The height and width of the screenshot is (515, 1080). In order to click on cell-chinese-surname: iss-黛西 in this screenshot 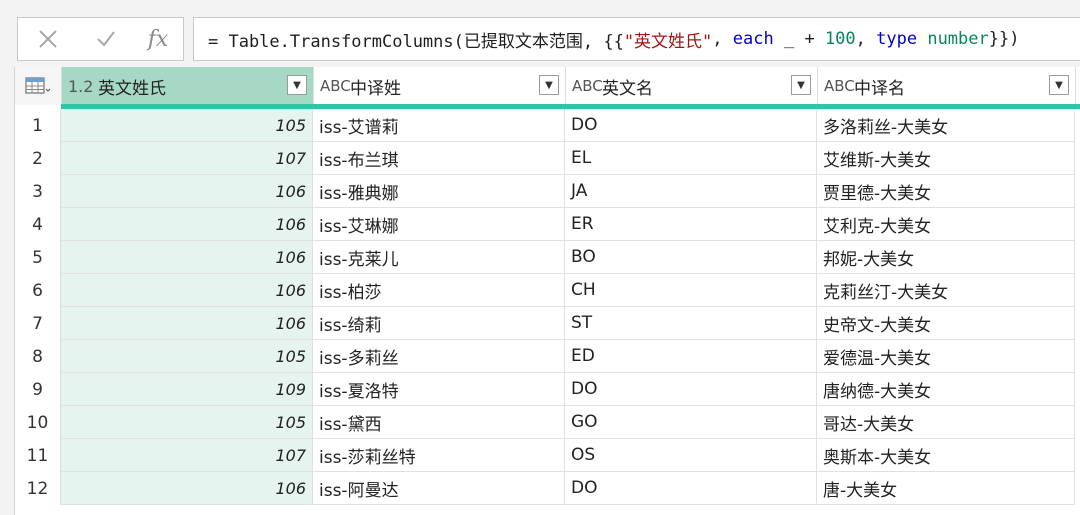, I will do `click(439, 422)`.